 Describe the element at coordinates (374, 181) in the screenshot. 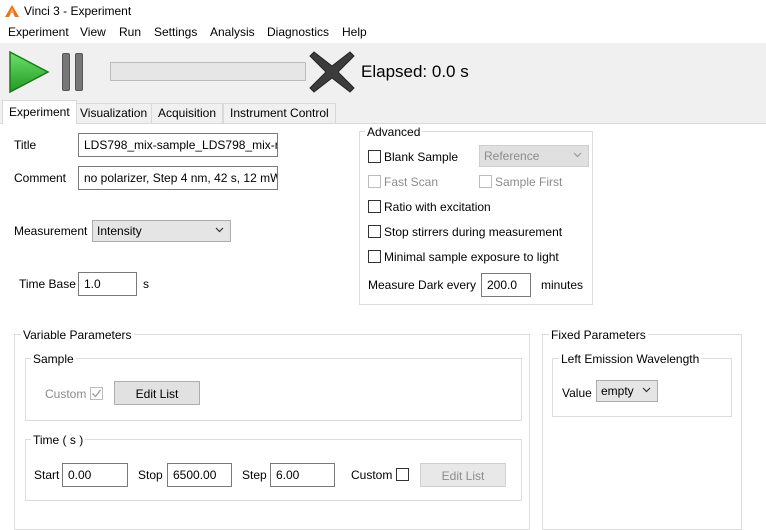

I see `fast-scan-checkbox` at that location.